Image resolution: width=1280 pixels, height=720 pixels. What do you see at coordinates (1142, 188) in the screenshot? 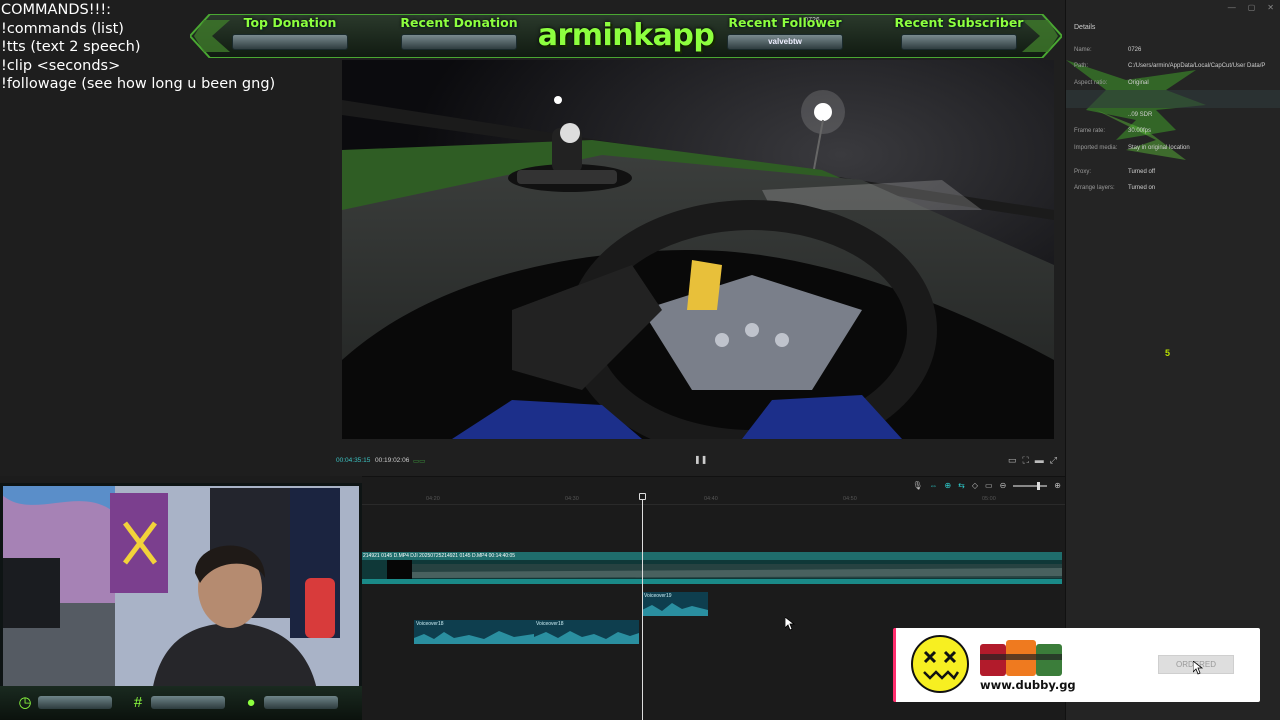
I see `detail-value: Turned on` at bounding box center [1142, 188].